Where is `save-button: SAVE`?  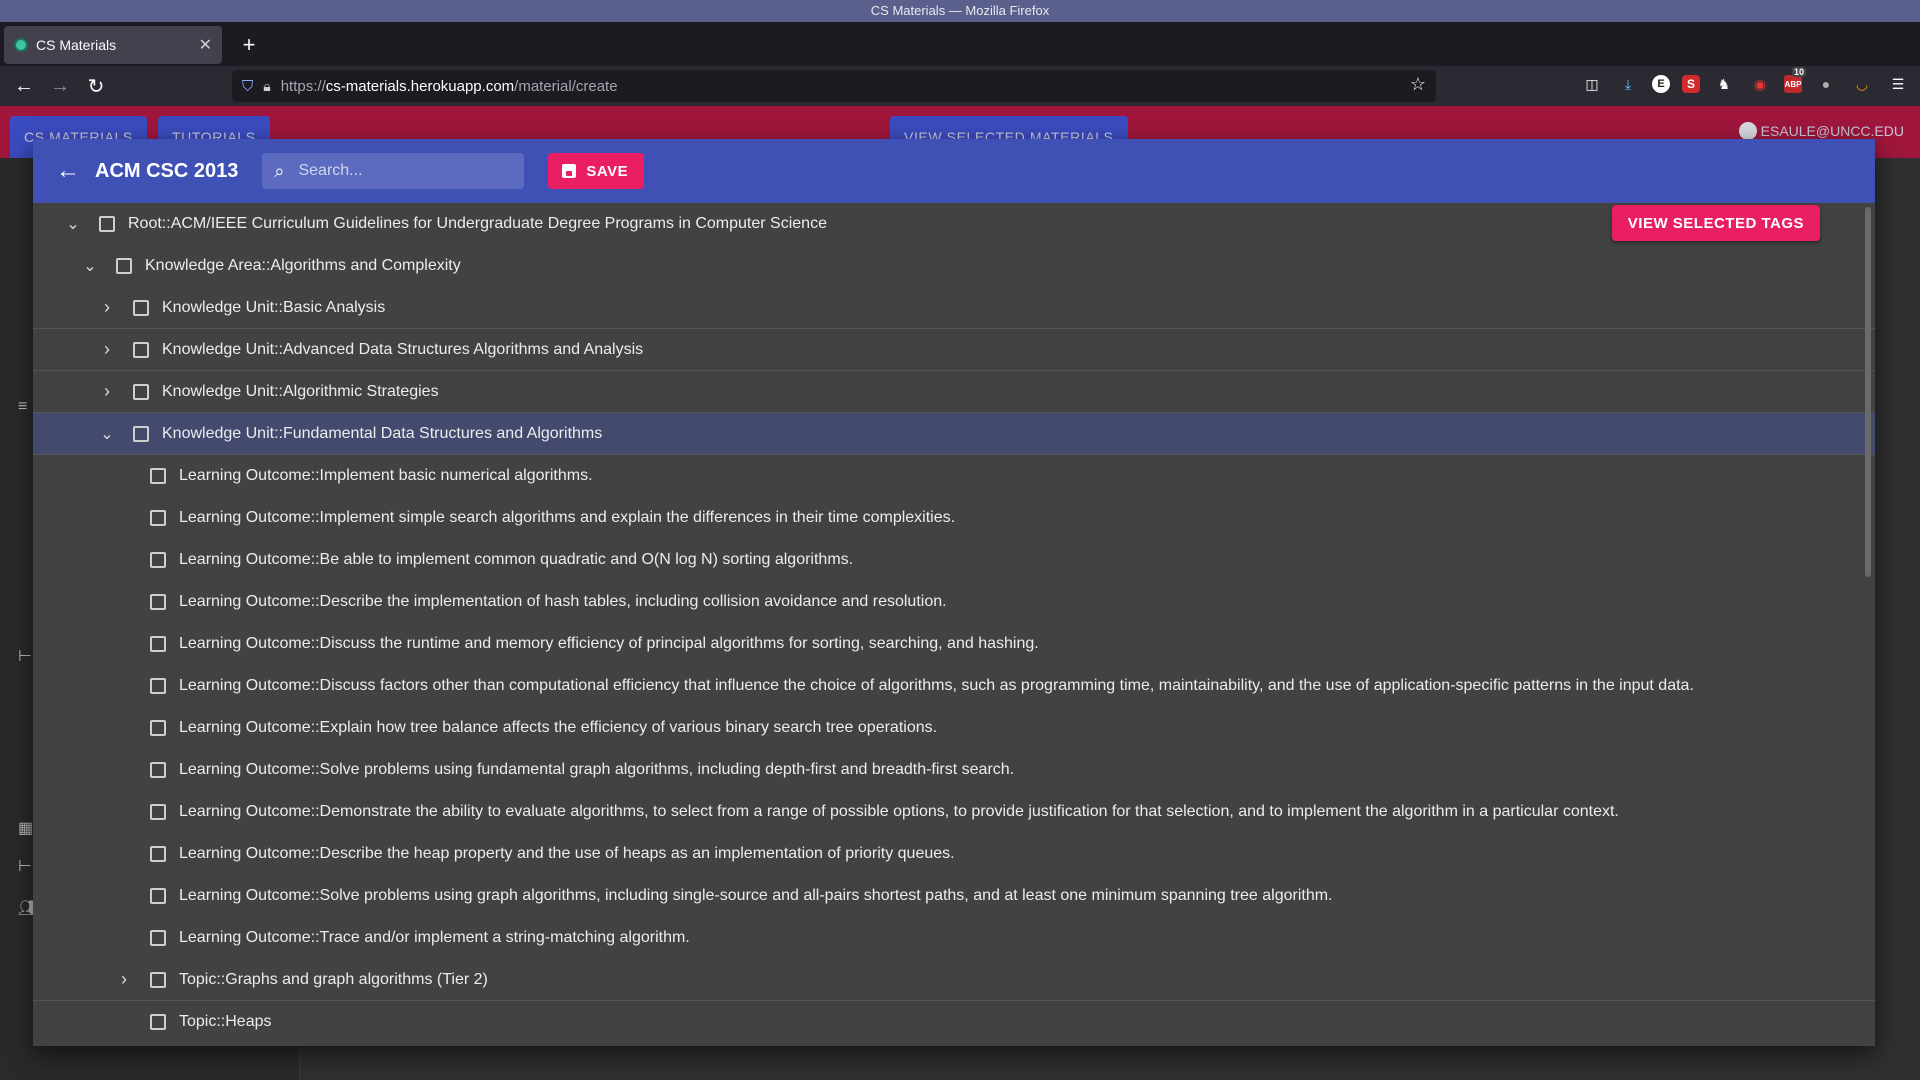
save-button: SAVE is located at coordinates (596, 171).